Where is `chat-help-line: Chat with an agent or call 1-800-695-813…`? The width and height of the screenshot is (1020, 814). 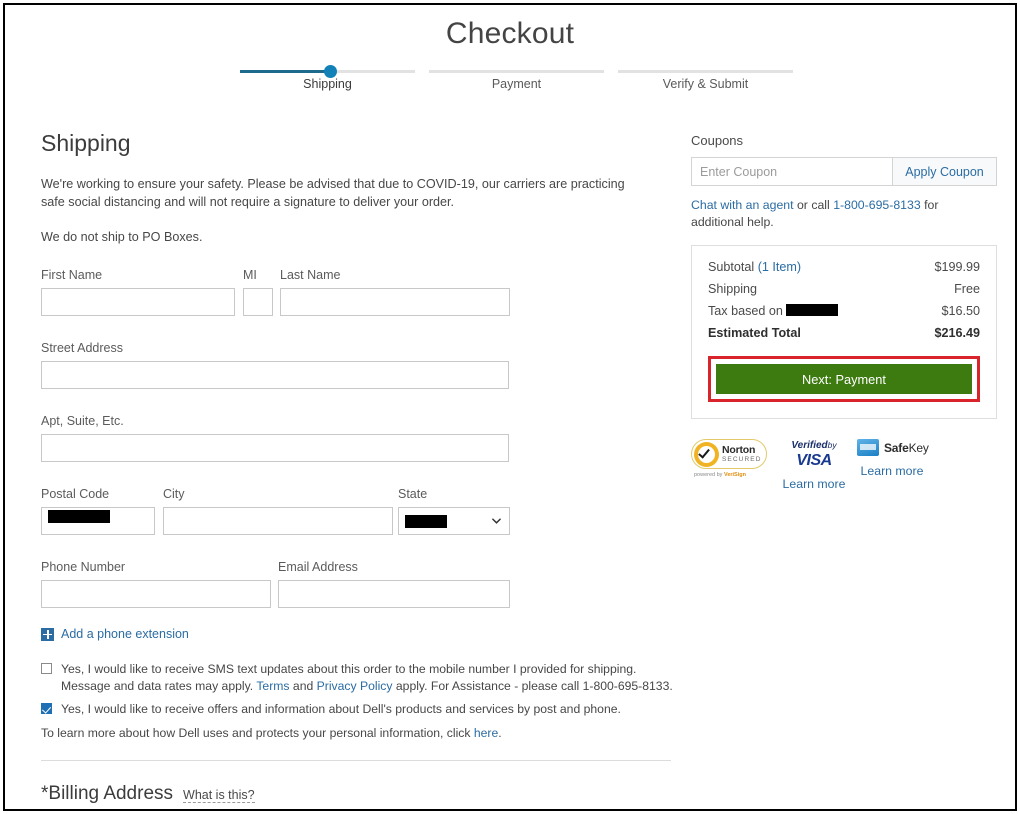
chat-help-line: Chat with an agent or call 1-800-695-813… is located at coordinates (841, 214).